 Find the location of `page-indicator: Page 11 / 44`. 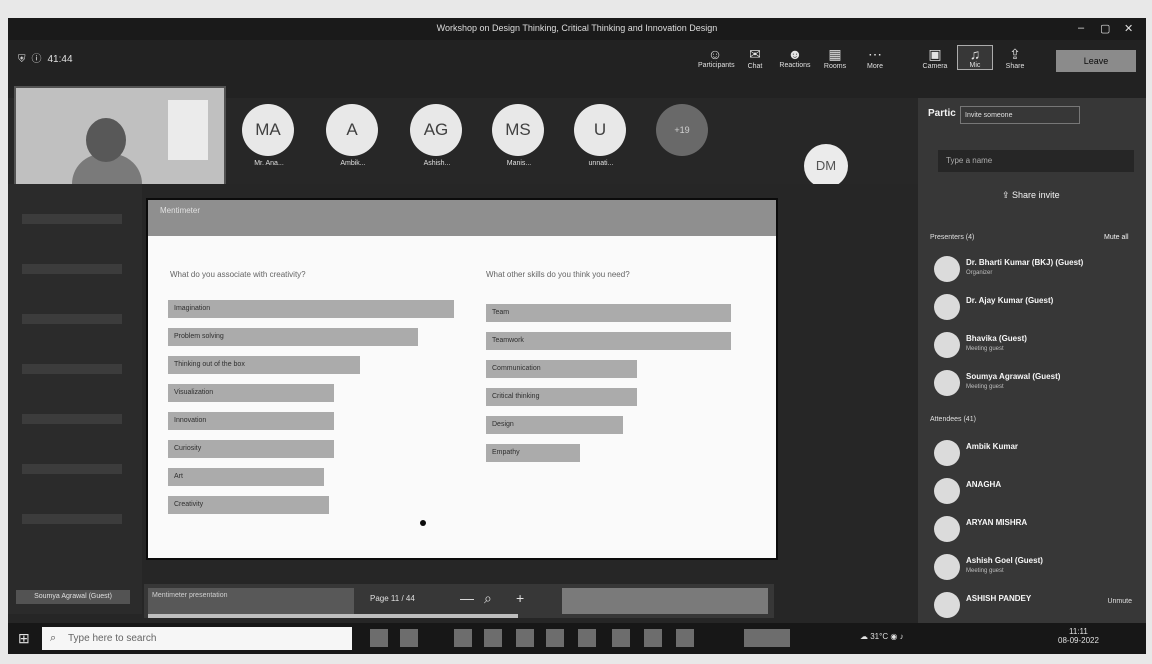

page-indicator: Page 11 / 44 is located at coordinates (392, 598).